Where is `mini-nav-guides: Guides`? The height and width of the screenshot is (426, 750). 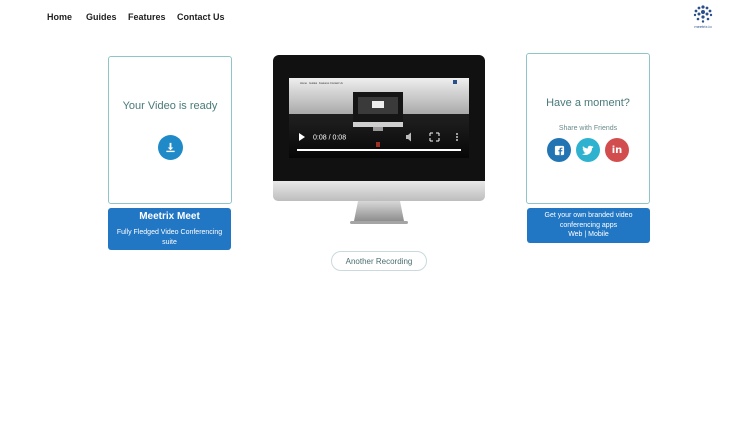 mini-nav-guides: Guides is located at coordinates (313, 83).